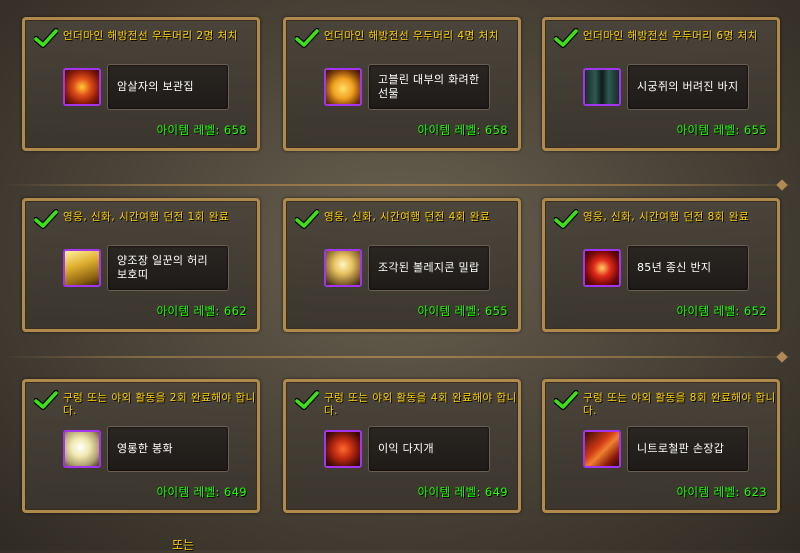 This screenshot has height=553, width=800. What do you see at coordinates (406, 448) in the screenshot?
I see `item-name: 이익 다지개` at bounding box center [406, 448].